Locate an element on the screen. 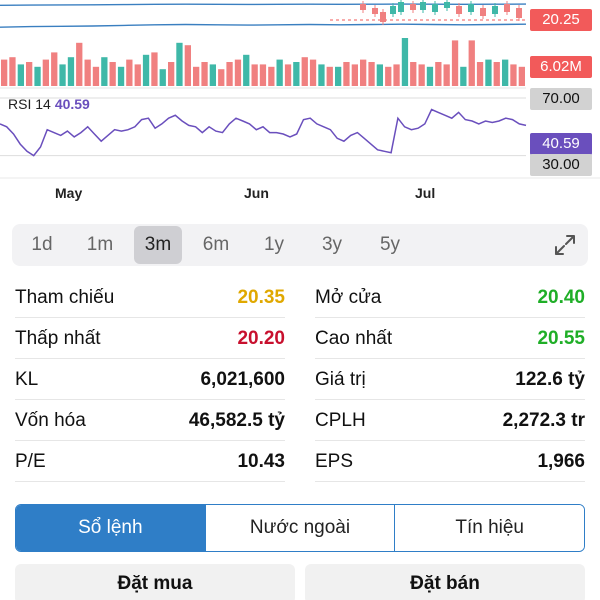  sell-button: Đặt bán is located at coordinates (445, 582).